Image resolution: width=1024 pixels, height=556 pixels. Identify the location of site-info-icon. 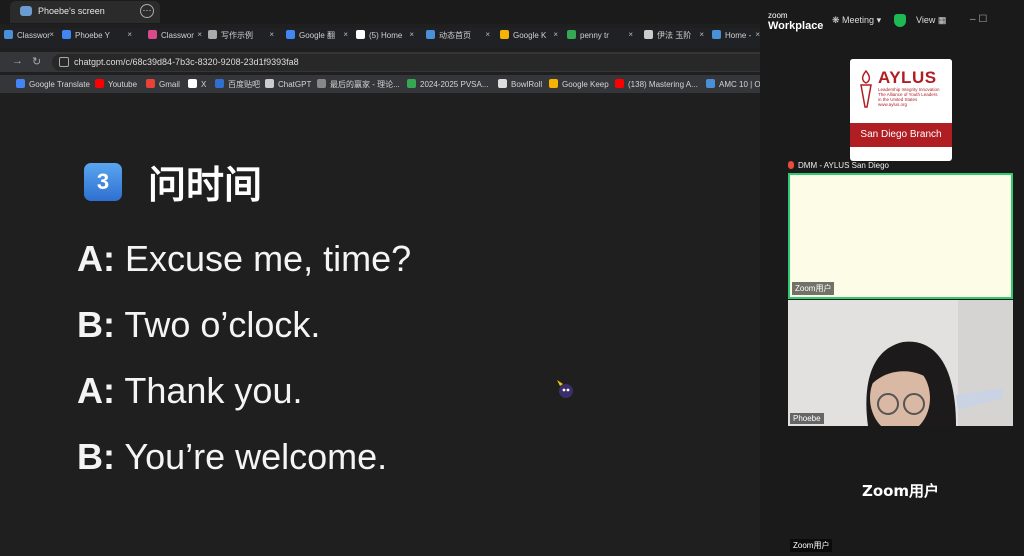
(64, 62).